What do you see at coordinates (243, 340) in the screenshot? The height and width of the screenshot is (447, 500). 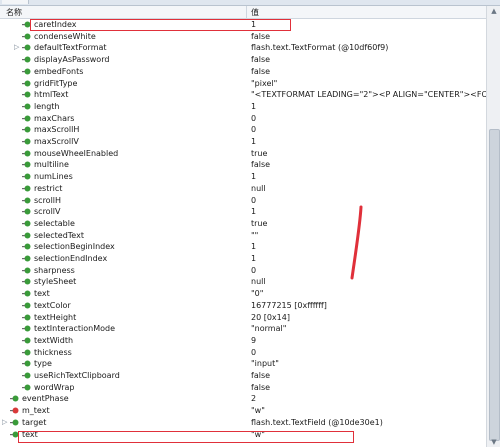 I see `tree-row: textWidth 9` at bounding box center [243, 340].